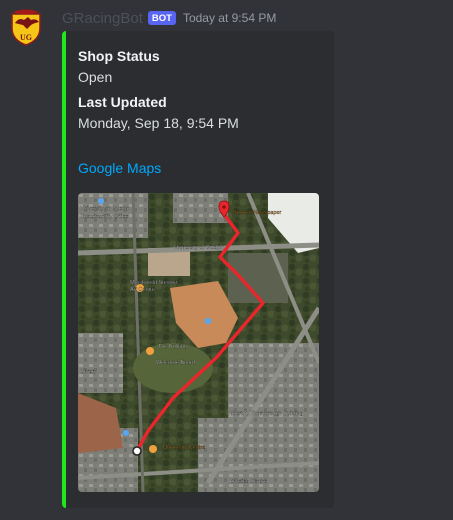 The image size is (453, 520). What do you see at coordinates (172, 347) in the screenshot?
I see `map-label-bullring: The Bullring` at bounding box center [172, 347].